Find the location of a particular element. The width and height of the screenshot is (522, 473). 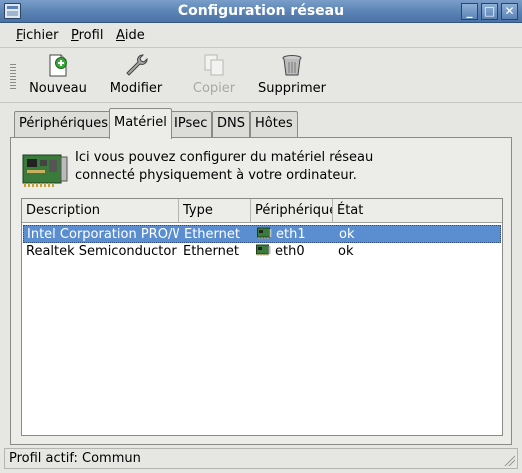

maximize-button: □ is located at coordinates (489, 11).